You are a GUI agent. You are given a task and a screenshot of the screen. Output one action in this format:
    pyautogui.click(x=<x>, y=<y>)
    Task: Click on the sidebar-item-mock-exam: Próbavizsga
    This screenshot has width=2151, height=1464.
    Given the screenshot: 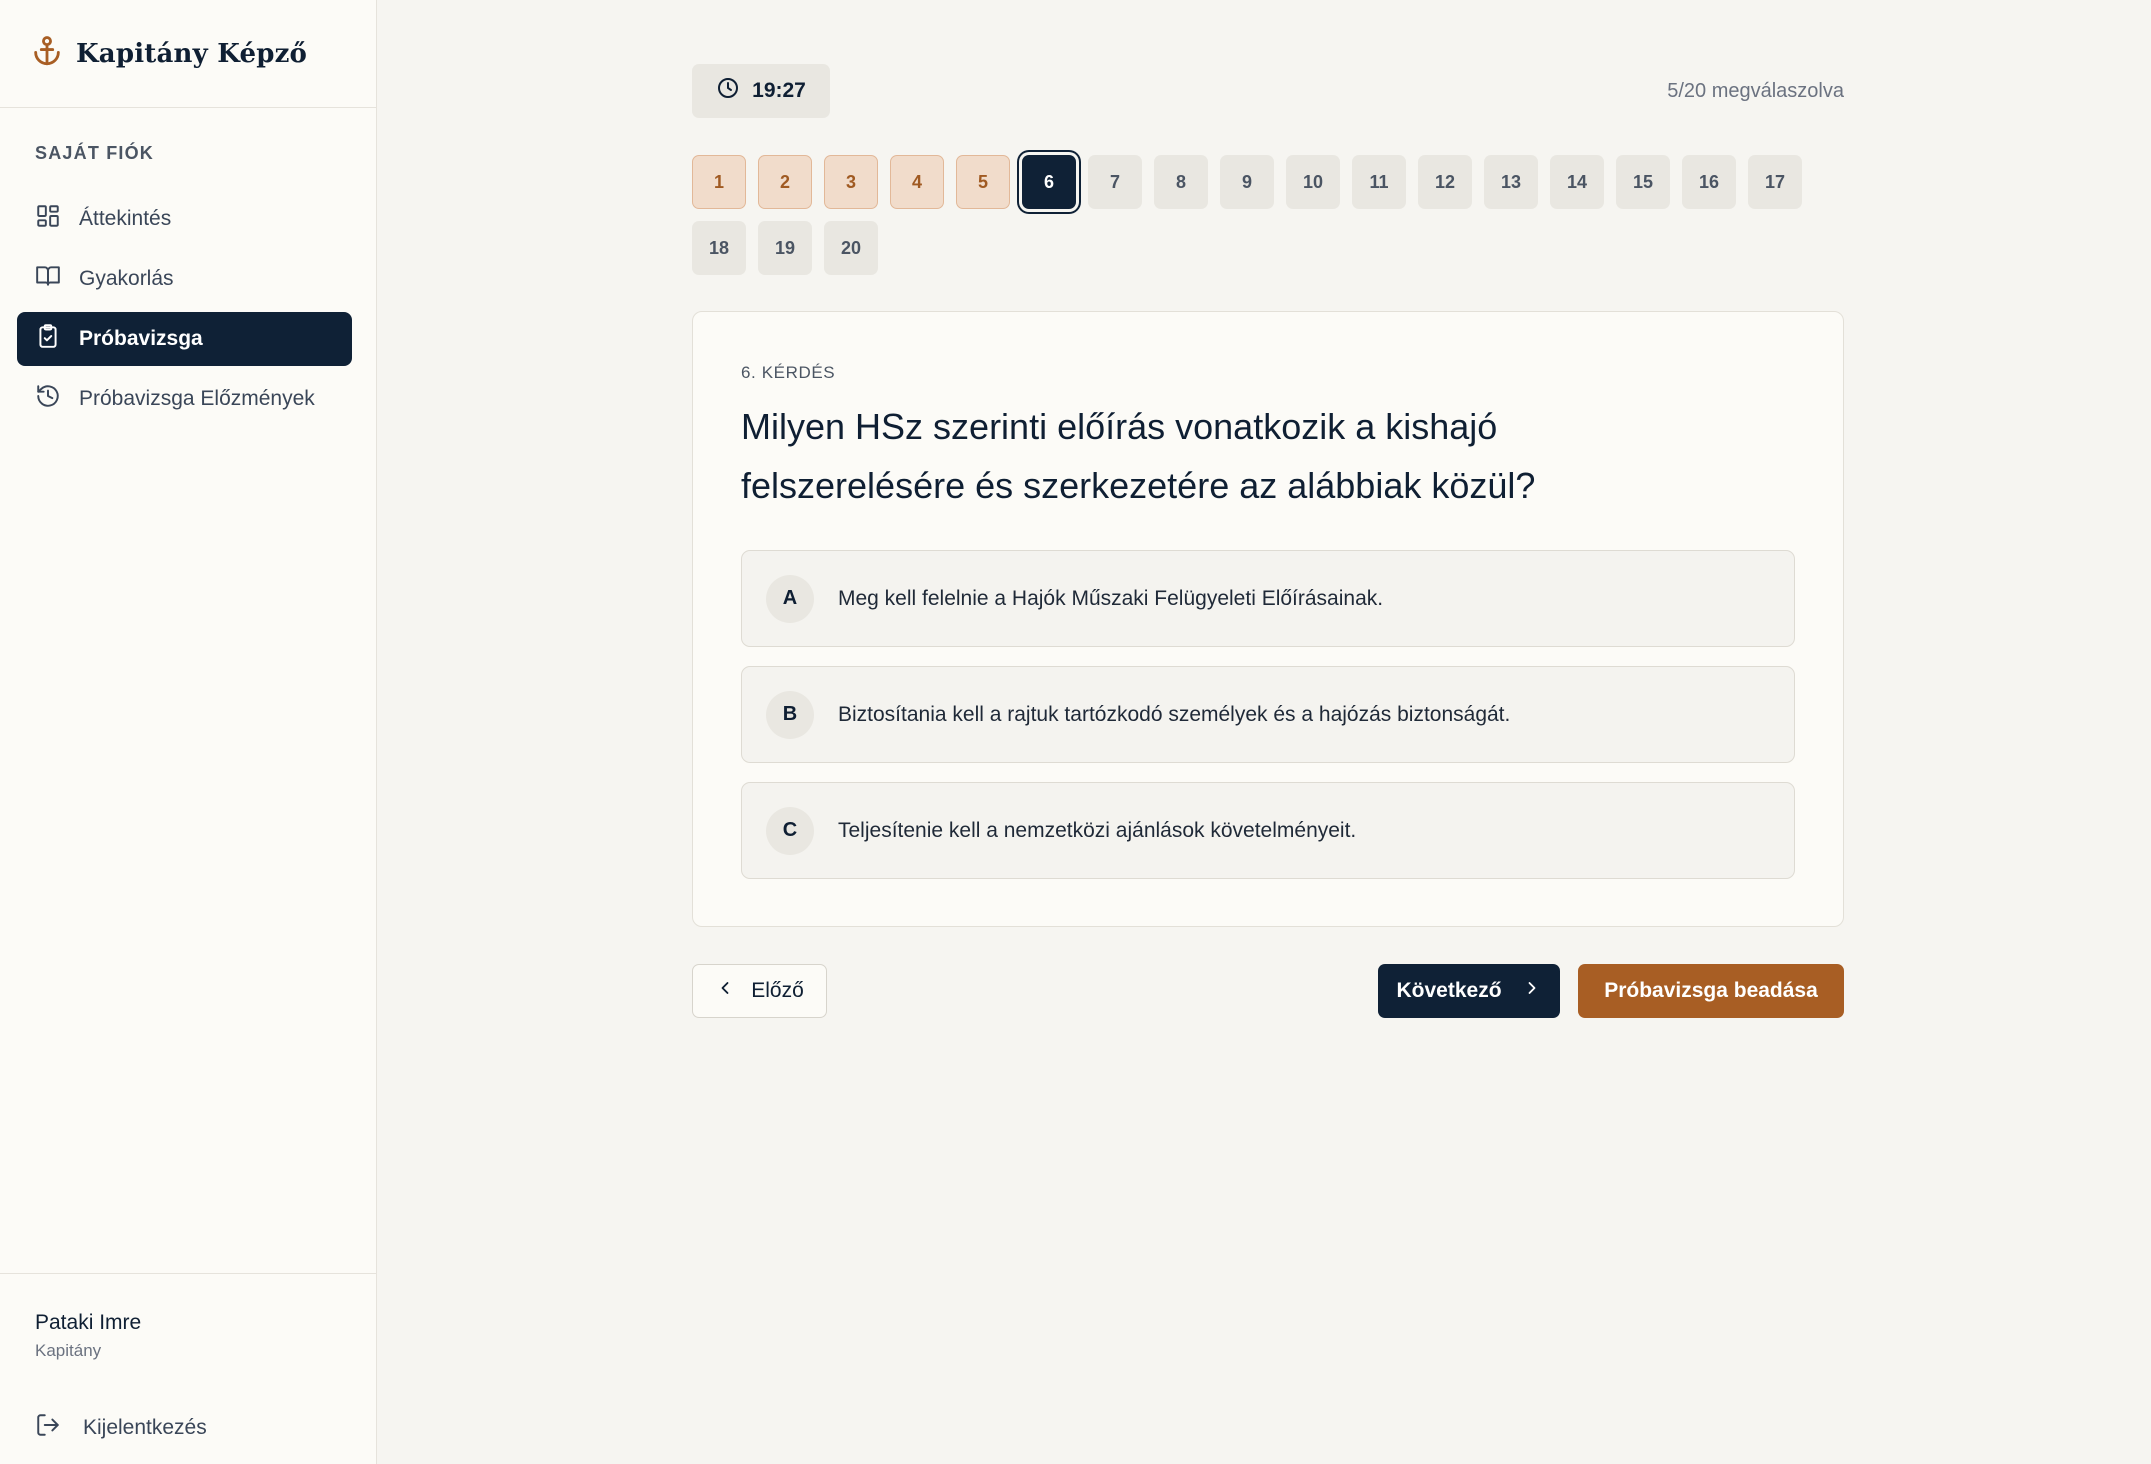 What is the action you would take?
    pyautogui.click(x=184, y=339)
    